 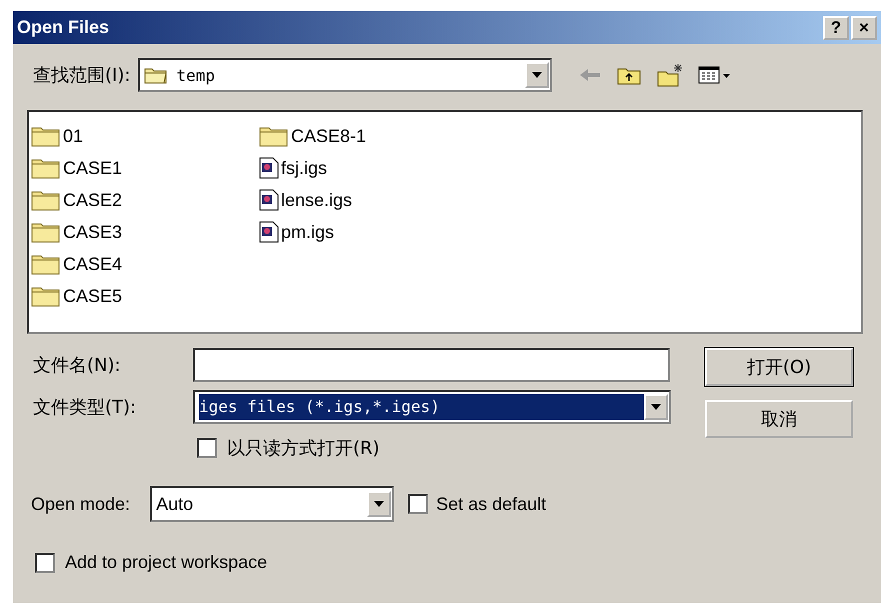 I want to click on file-type-dropdown: iges files (*.igs,*.iges), so click(x=432, y=407).